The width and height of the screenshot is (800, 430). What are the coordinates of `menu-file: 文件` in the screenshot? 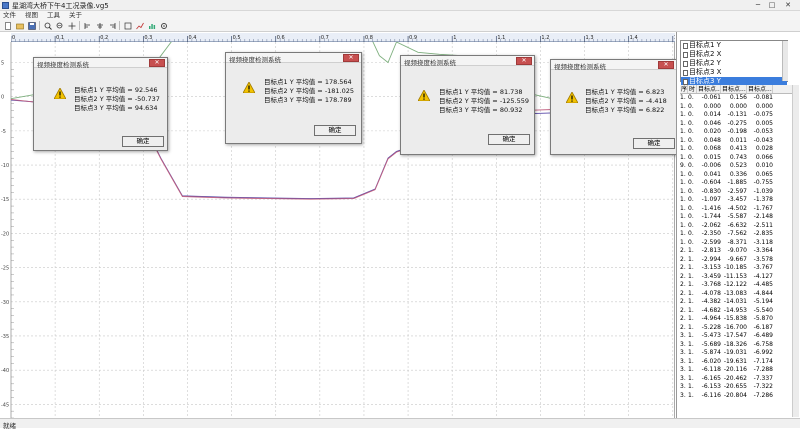 It's located at (9, 15).